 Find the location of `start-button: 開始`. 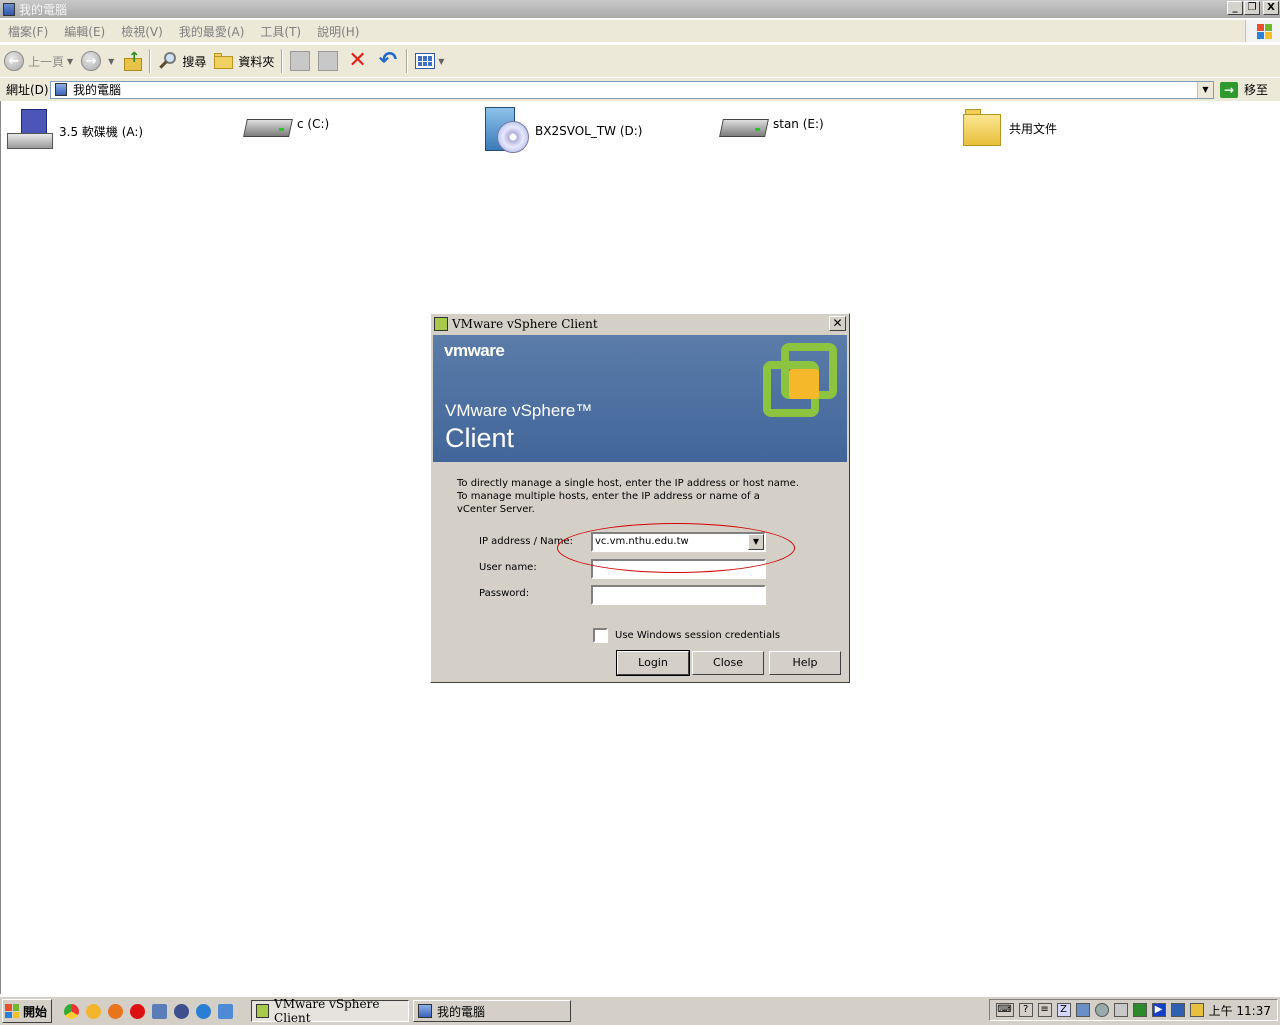

start-button: 開始 is located at coordinates (27, 1011).